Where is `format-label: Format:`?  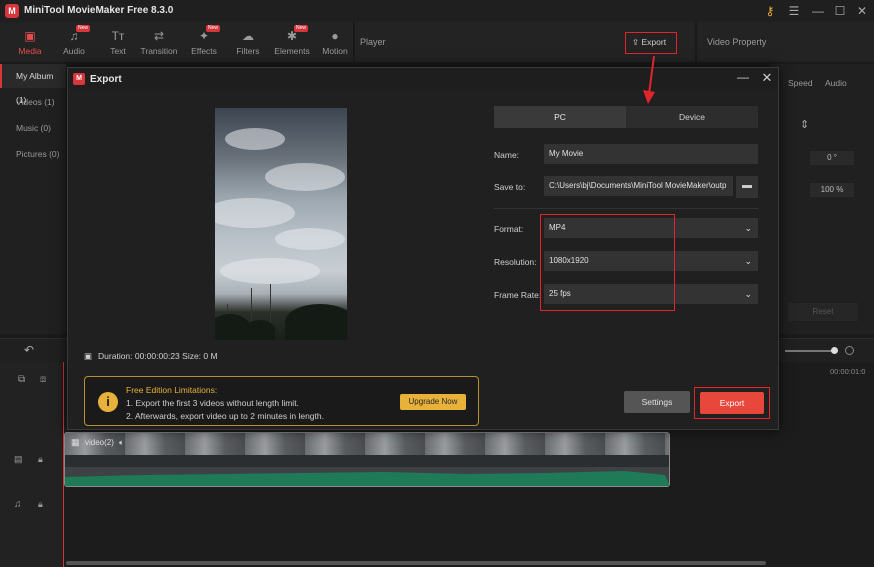
format-label: Format: is located at coordinates (509, 229).